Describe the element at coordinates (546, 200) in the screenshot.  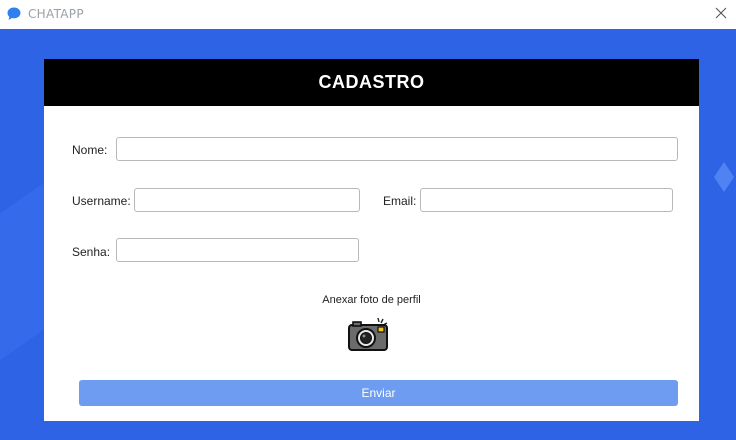
I see `email-input` at that location.